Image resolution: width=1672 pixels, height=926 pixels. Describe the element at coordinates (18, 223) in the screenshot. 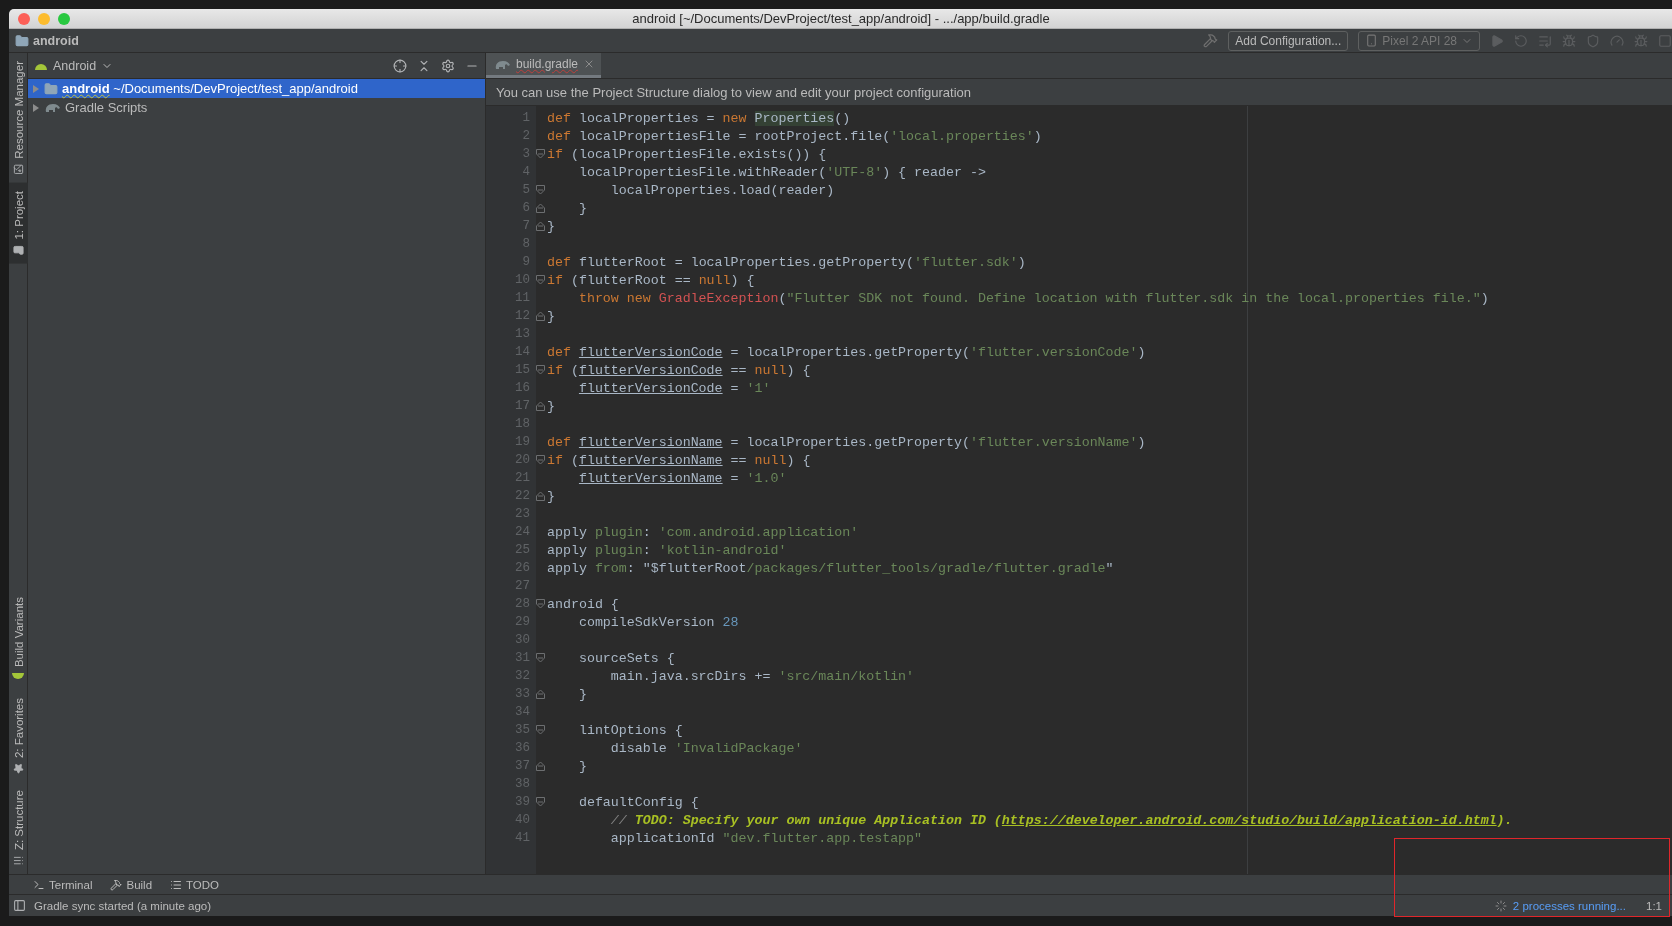

I see `tool-window-tab: 1: Project` at that location.